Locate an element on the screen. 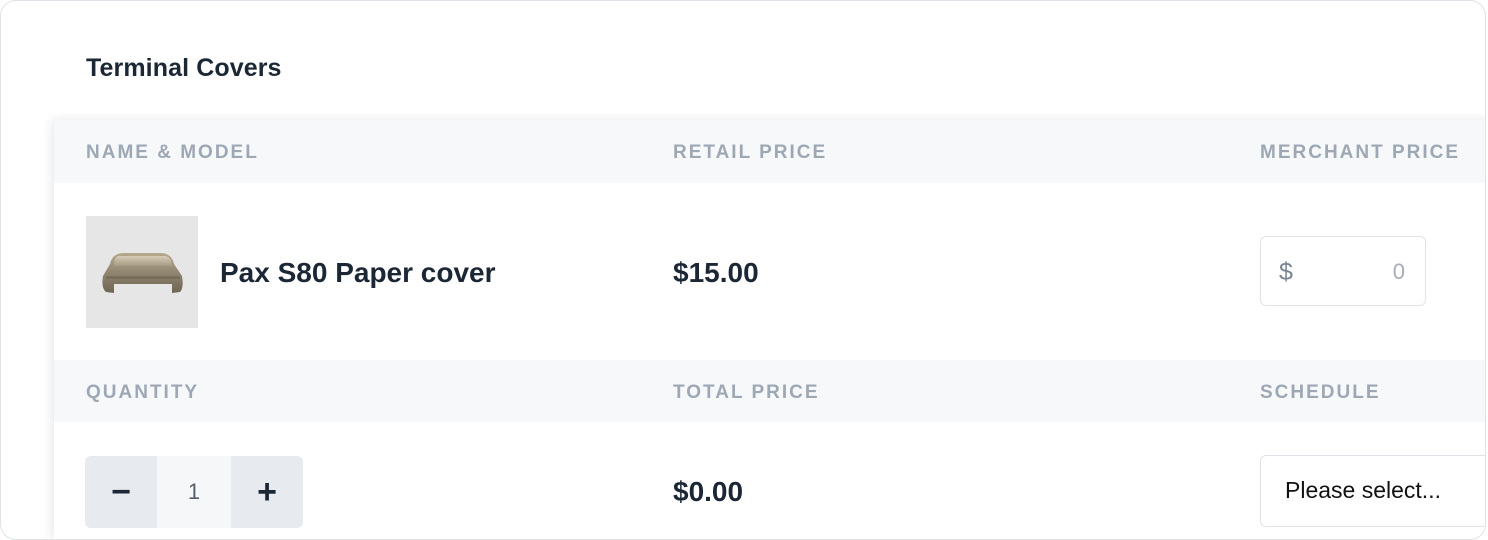 The image size is (1488, 540). decrement-button: − is located at coordinates (121, 492).